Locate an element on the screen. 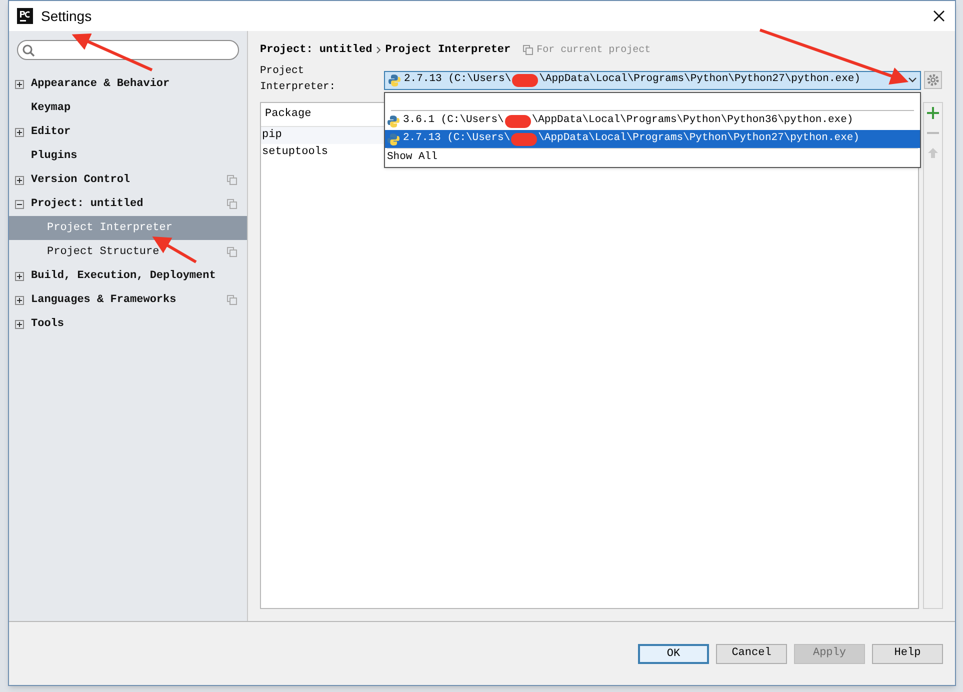  sidebar-item: Plugins is located at coordinates (134, 156).